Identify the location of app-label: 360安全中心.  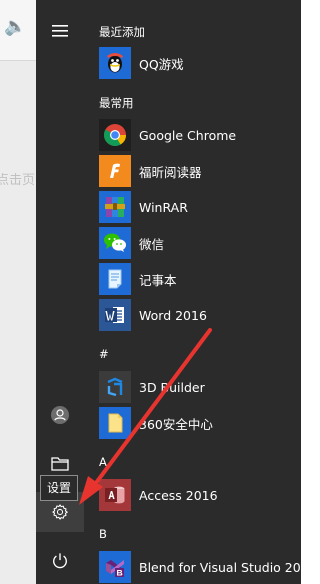
(176, 424).